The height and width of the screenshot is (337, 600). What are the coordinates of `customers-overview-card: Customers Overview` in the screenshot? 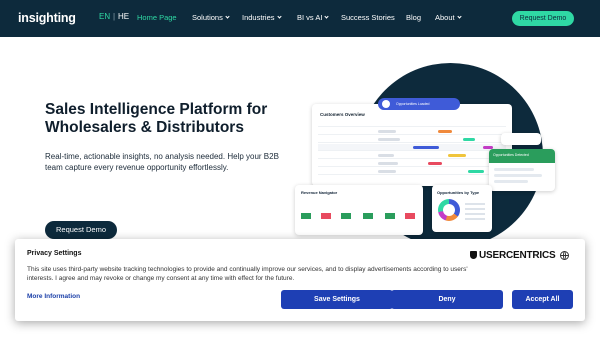 It's located at (412, 145).